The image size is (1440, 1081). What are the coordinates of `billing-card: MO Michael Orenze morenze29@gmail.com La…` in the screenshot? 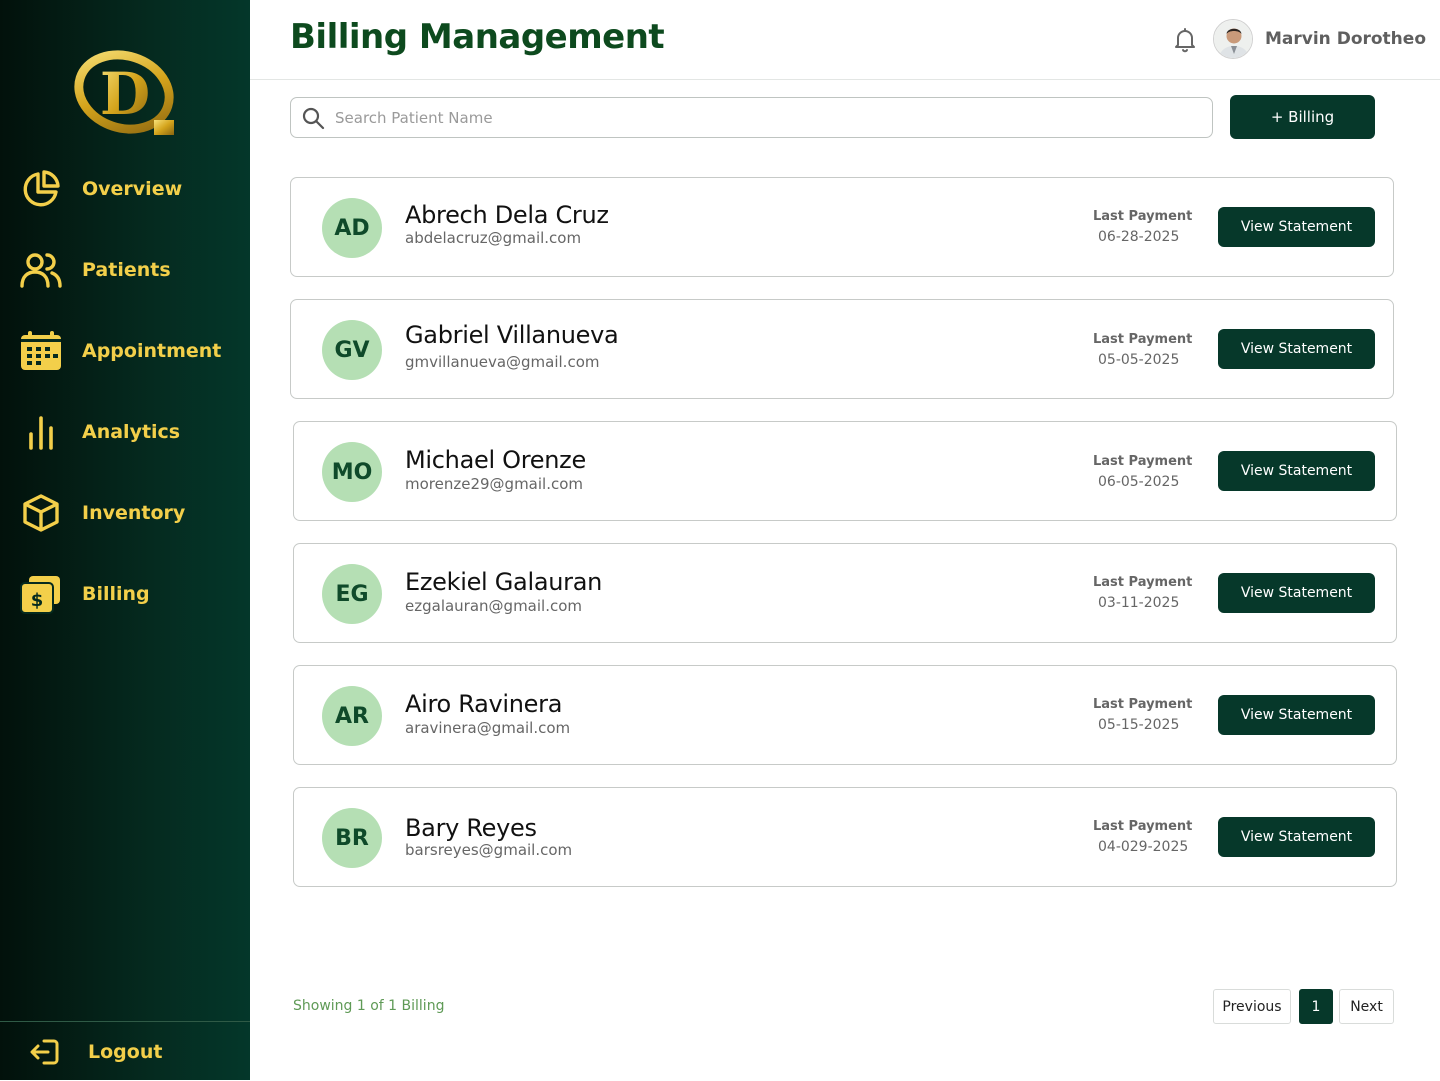 It's located at (845, 471).